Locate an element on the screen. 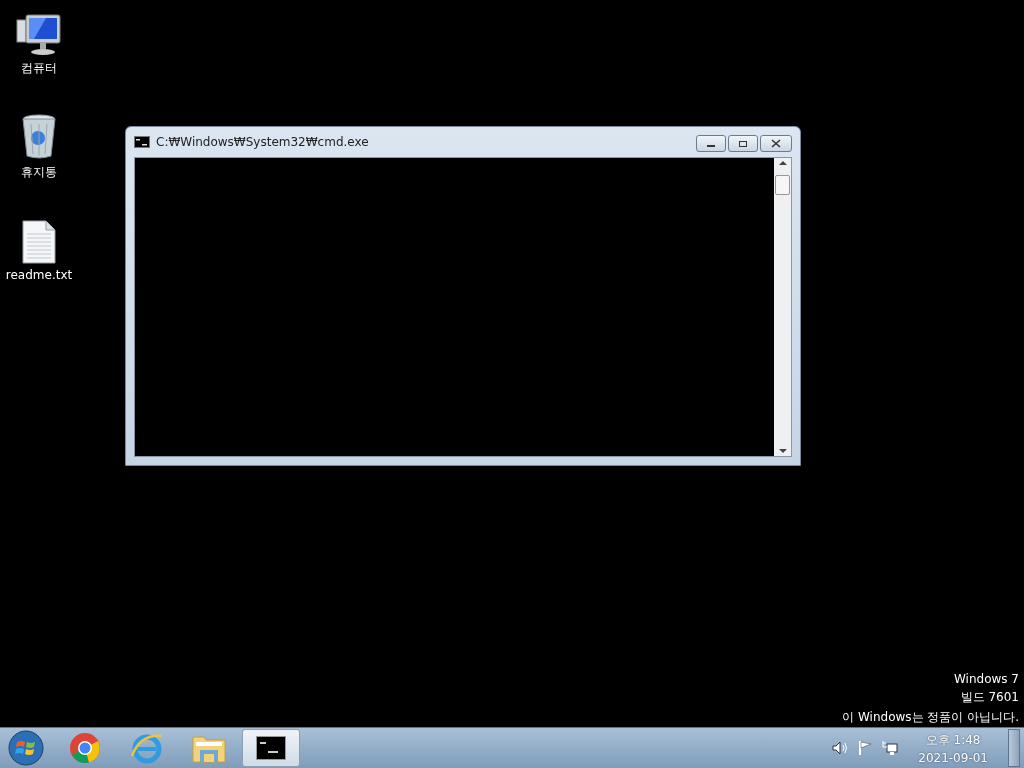 The image size is (1024, 768). folder-icon is located at coordinates (209, 748).